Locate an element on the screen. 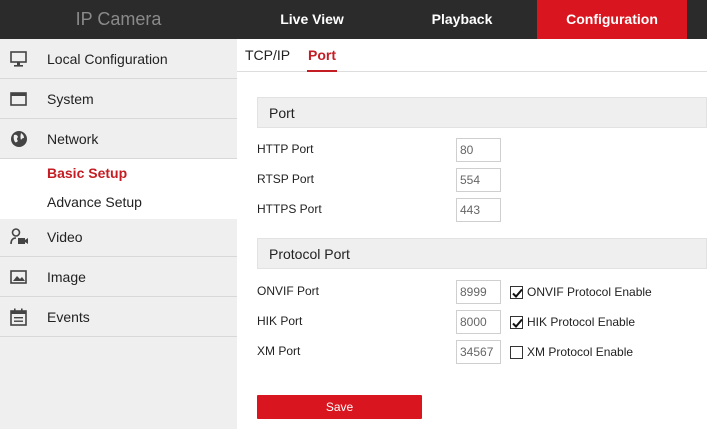 This screenshot has width=707, height=429. sidebar-item-label: Image is located at coordinates (66, 277).